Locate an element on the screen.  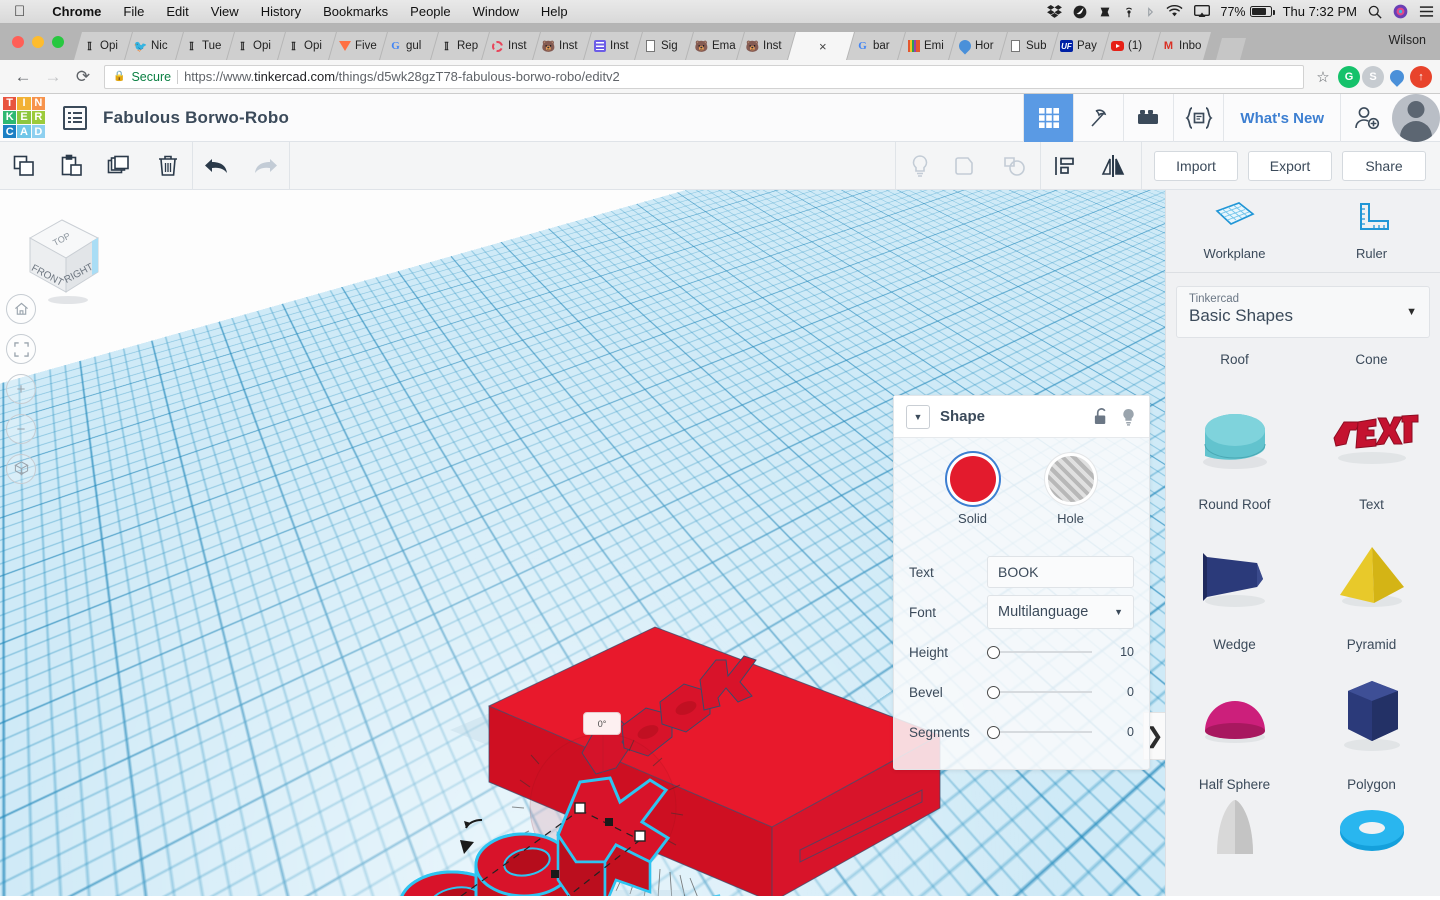
bevel-slider is located at coordinates (1043, 692).